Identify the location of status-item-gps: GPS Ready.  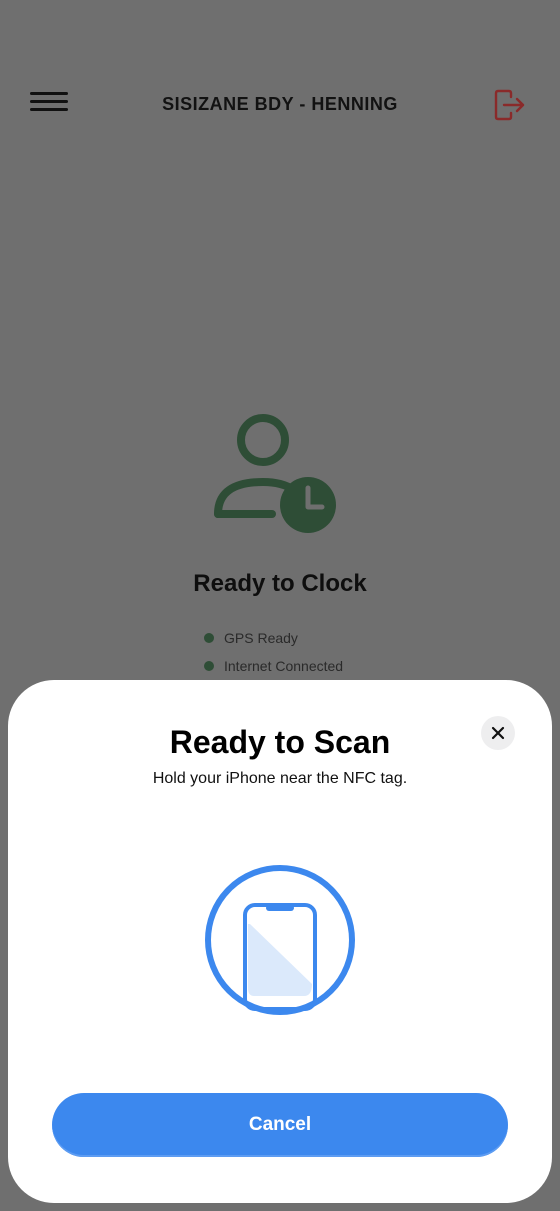
(273, 638).